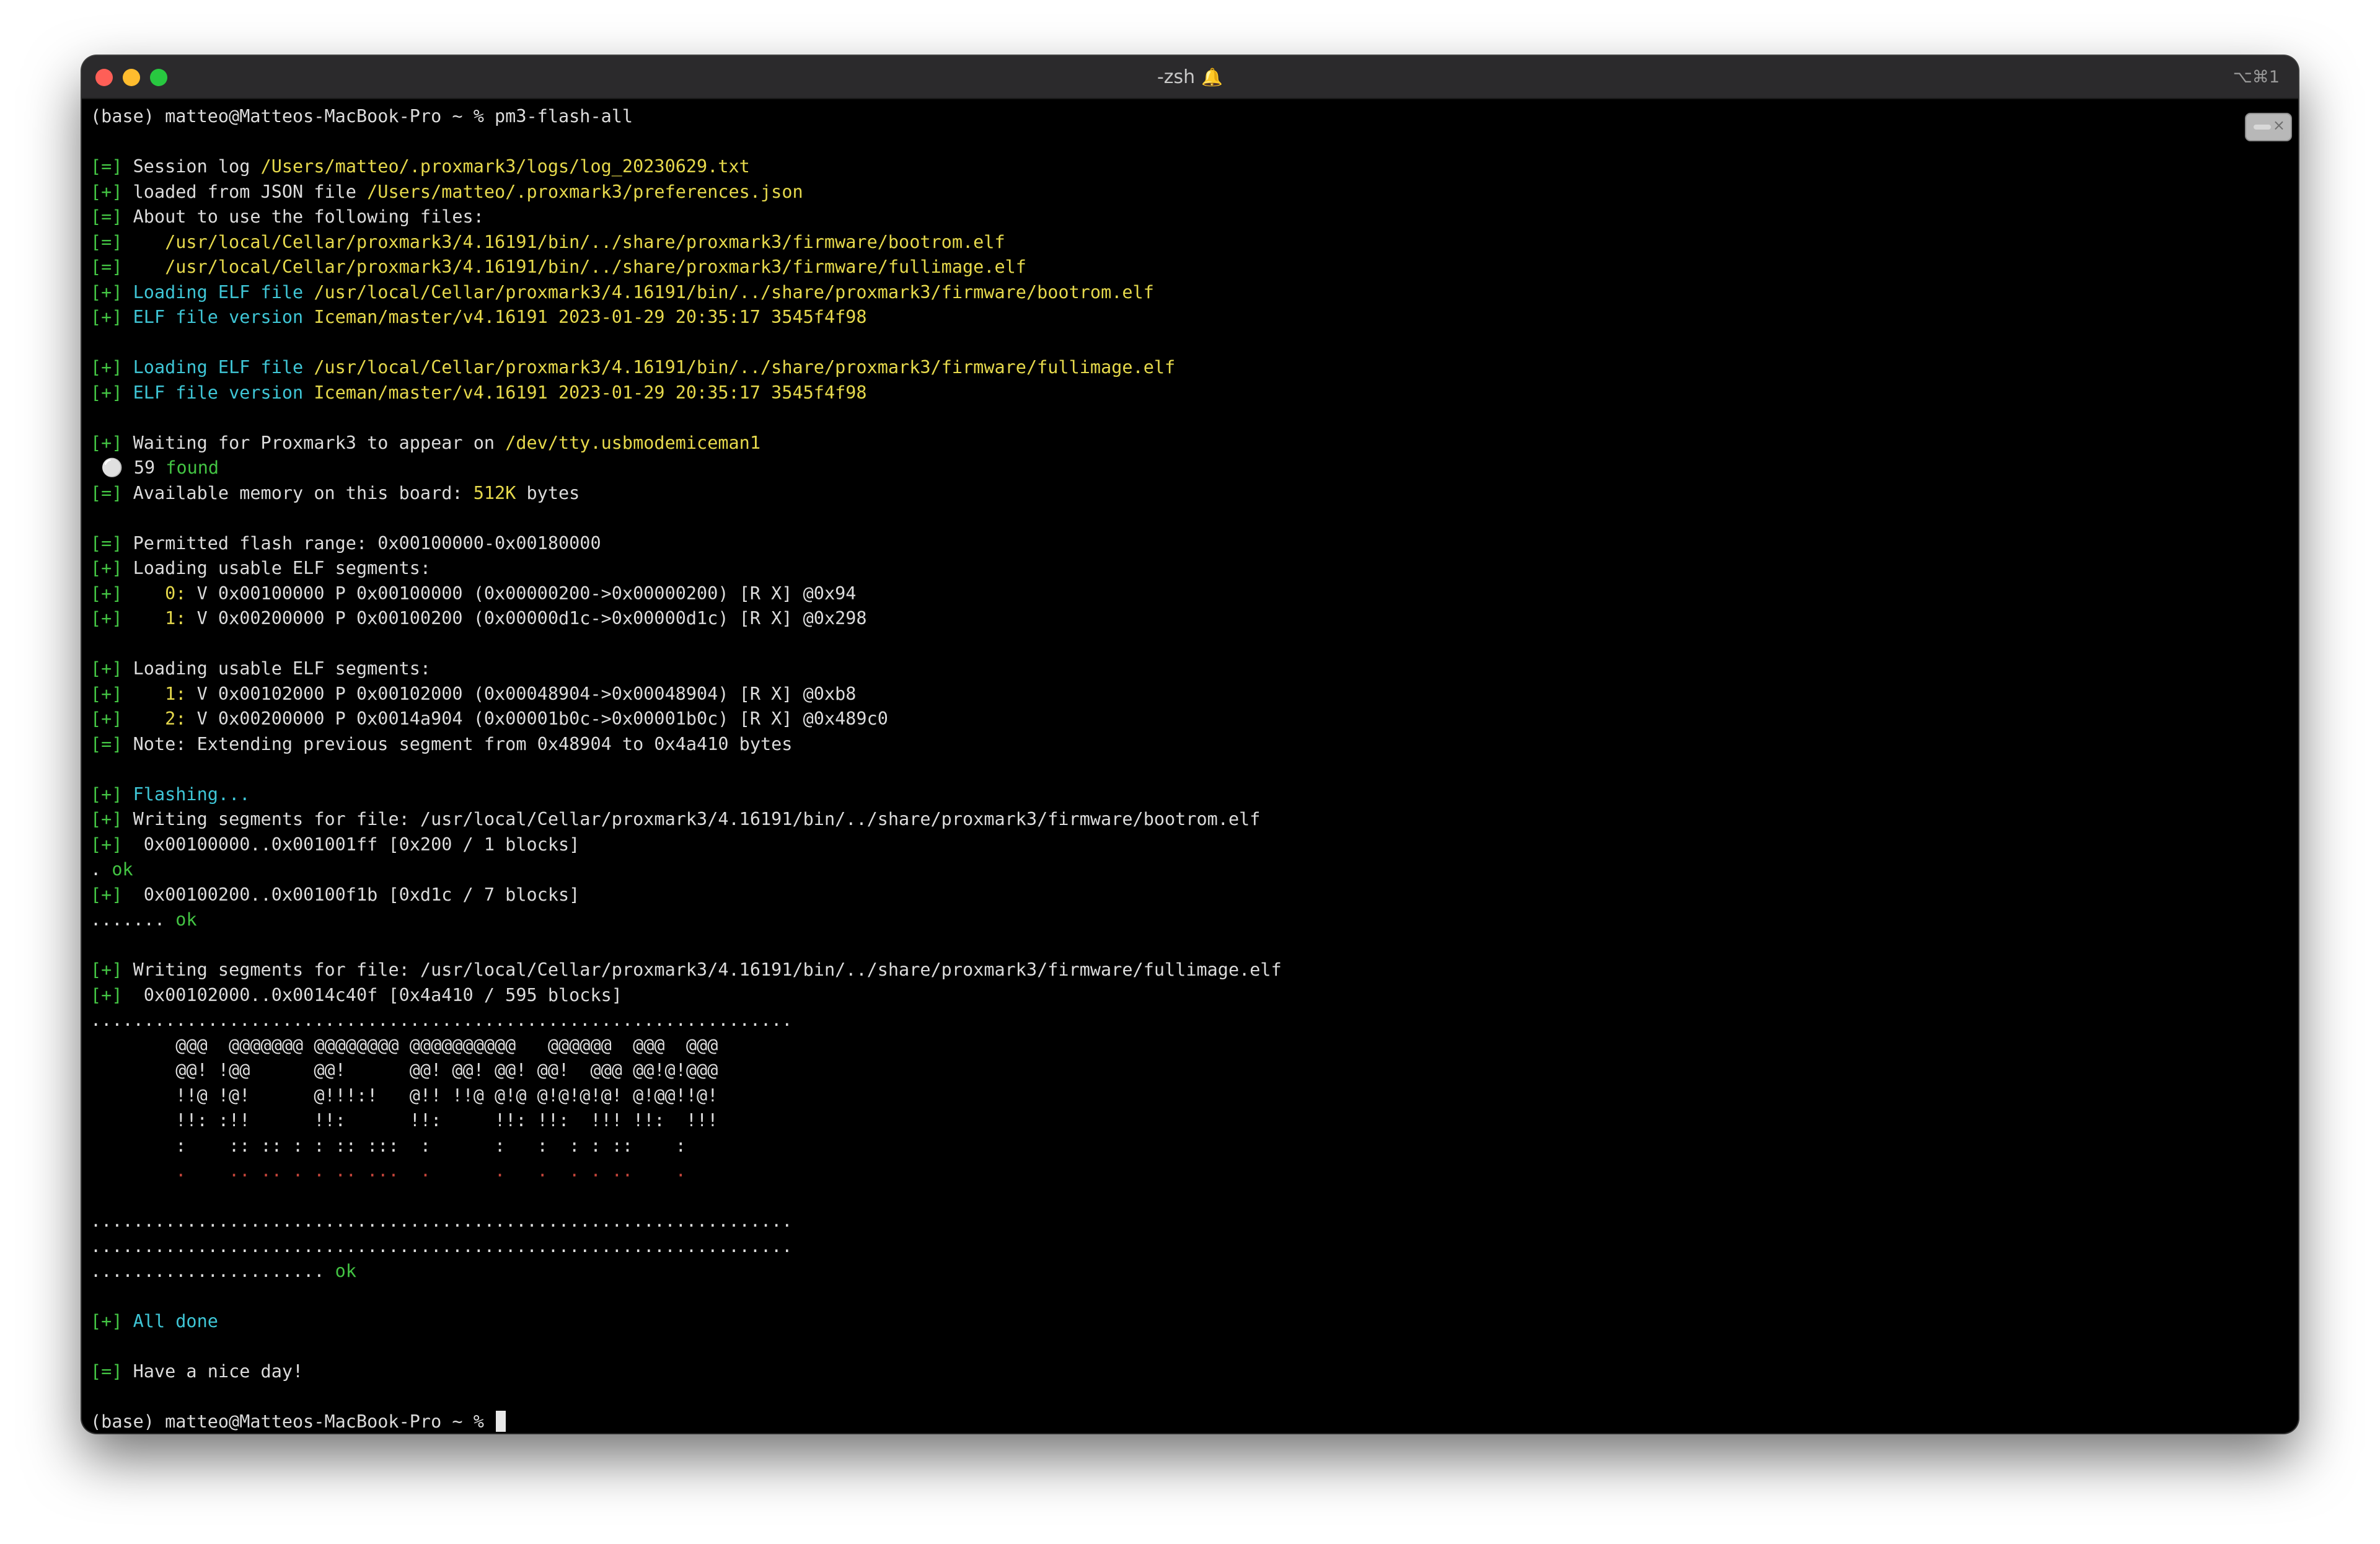 This screenshot has height=1544, width=2380. What do you see at coordinates (1160, 1171) in the screenshot?
I see `terminal-line: . .. .. . . .. ... . . . . . .. .` at bounding box center [1160, 1171].